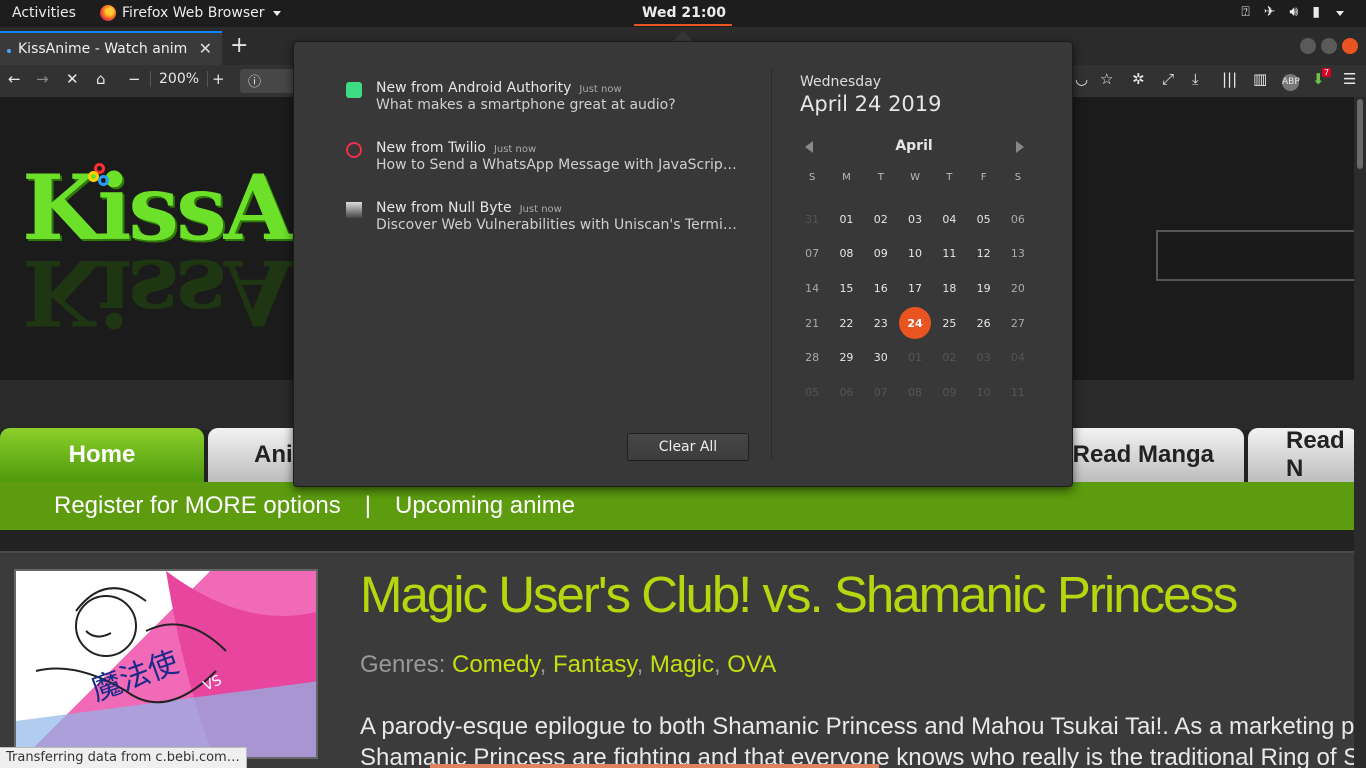 The width and height of the screenshot is (1366, 768). I want to click on bookmark-star-icon: ☆, so click(1106, 79).